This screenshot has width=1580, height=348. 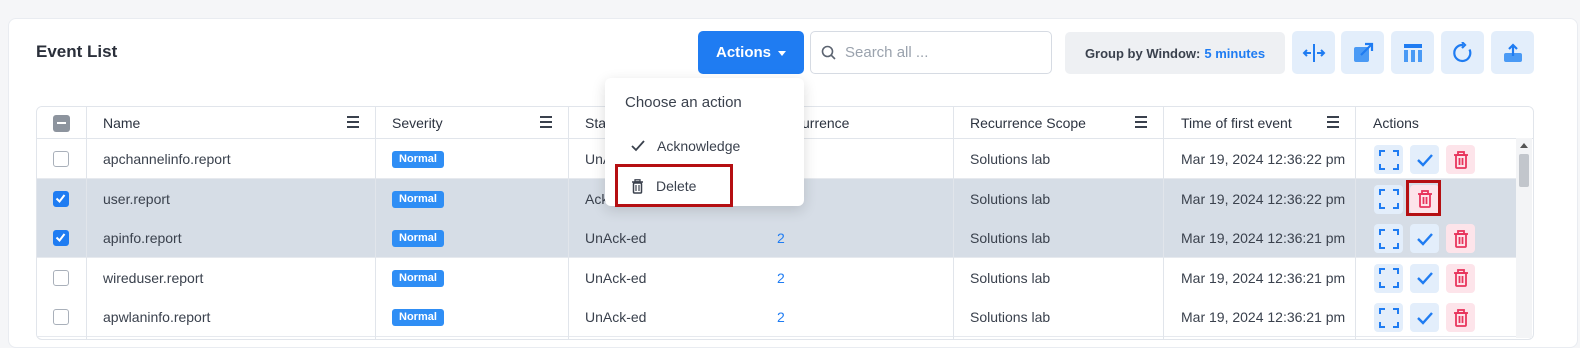 I want to click on upload-button, so click(x=1512, y=52).